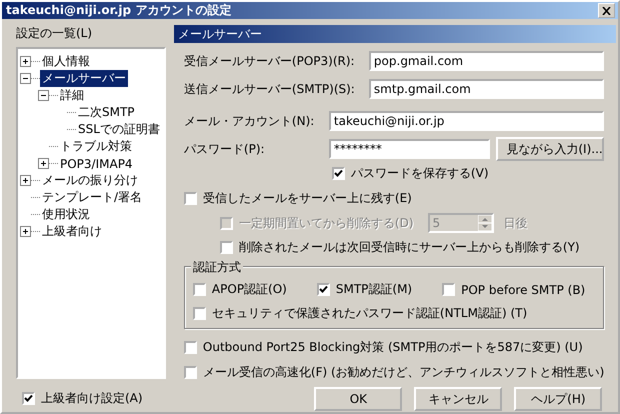 The image size is (620, 414). What do you see at coordinates (90, 180) in the screenshot?
I see `tree-item: メールの振り分け` at bounding box center [90, 180].